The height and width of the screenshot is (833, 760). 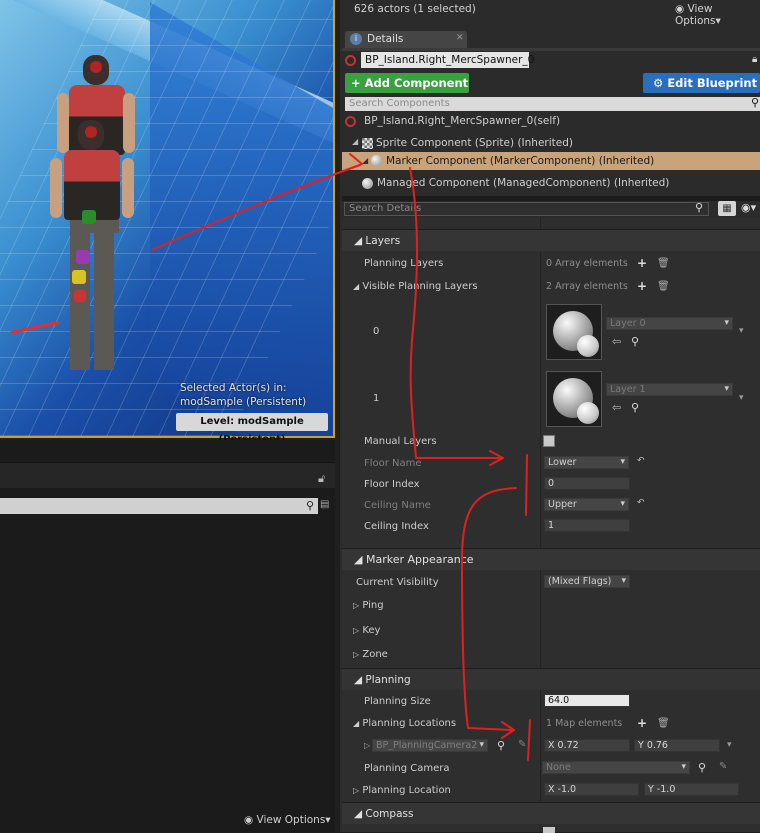 What do you see at coordinates (587, 745) in the screenshot?
I see `entry-x-field: X 0.72` at bounding box center [587, 745].